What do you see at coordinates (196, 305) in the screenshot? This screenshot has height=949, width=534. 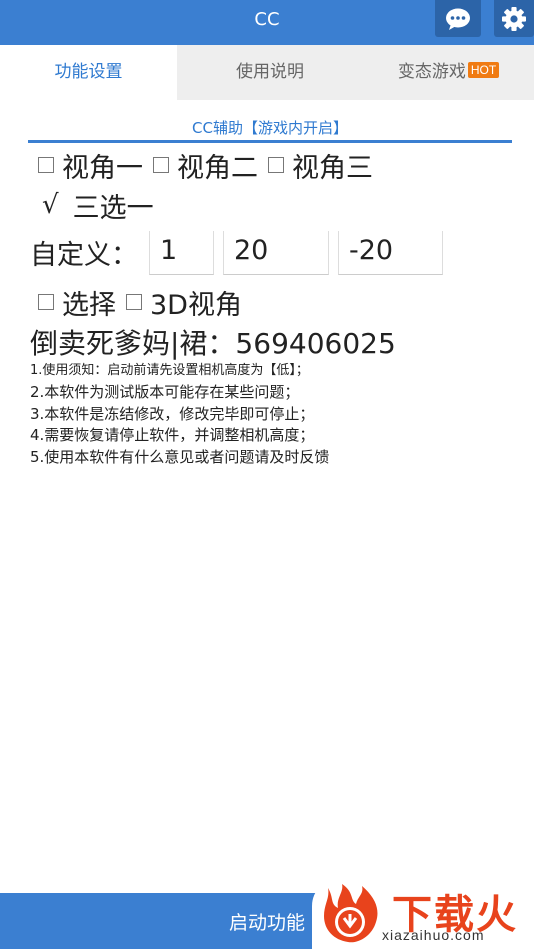 I see `option-label: 3D视角` at bounding box center [196, 305].